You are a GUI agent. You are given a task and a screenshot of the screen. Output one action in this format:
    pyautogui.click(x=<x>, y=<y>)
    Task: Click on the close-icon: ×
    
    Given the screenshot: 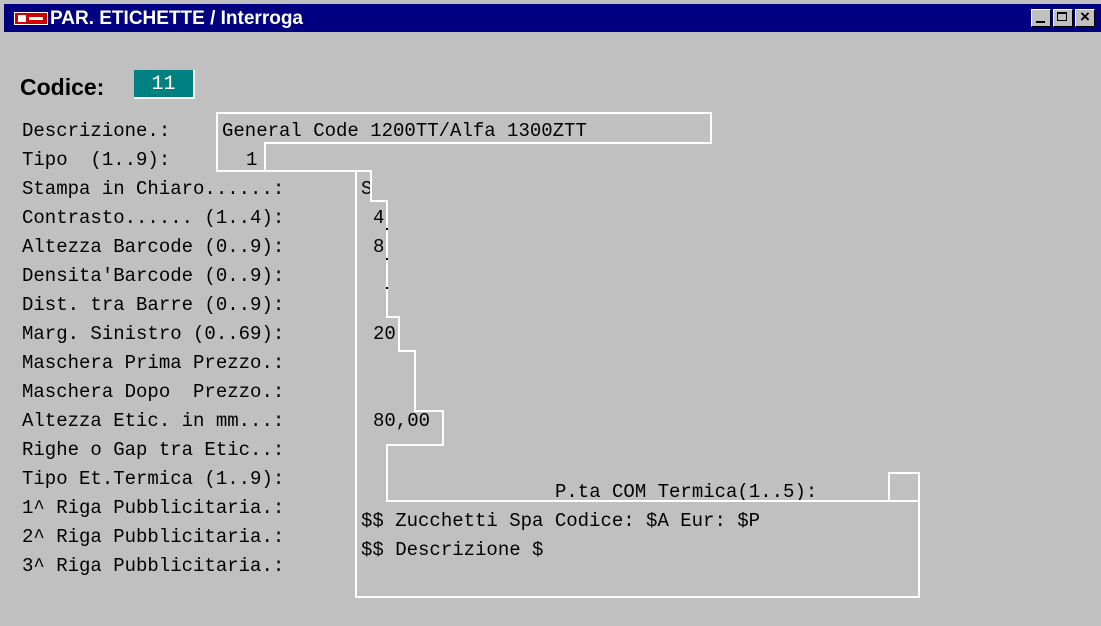 What is the action you would take?
    pyautogui.click(x=1085, y=16)
    